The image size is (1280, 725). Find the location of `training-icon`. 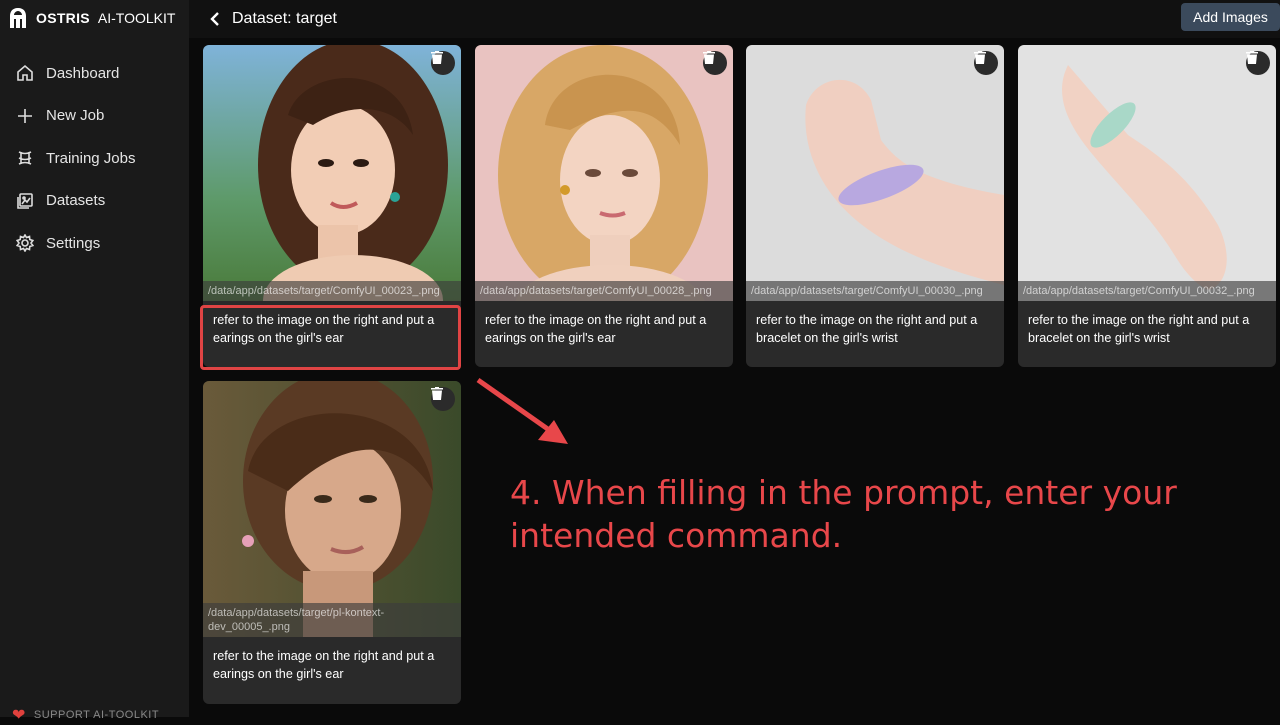

training-icon is located at coordinates (25, 158).